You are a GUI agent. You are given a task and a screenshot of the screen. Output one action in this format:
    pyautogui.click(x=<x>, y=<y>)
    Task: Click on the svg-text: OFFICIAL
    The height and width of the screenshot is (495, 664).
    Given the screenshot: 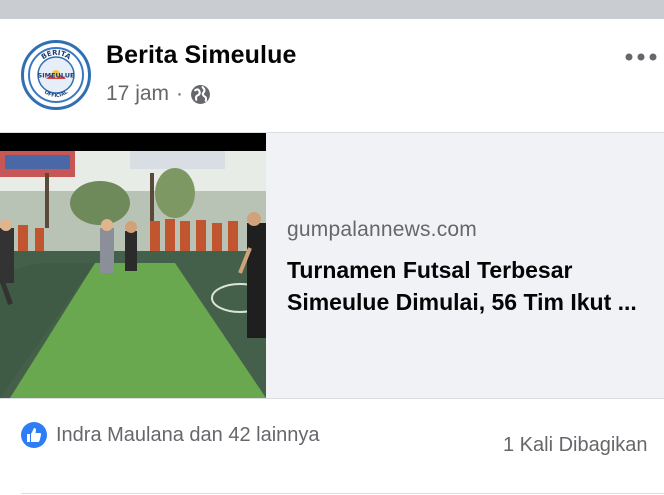 What is the action you would take?
    pyautogui.click(x=56, y=94)
    